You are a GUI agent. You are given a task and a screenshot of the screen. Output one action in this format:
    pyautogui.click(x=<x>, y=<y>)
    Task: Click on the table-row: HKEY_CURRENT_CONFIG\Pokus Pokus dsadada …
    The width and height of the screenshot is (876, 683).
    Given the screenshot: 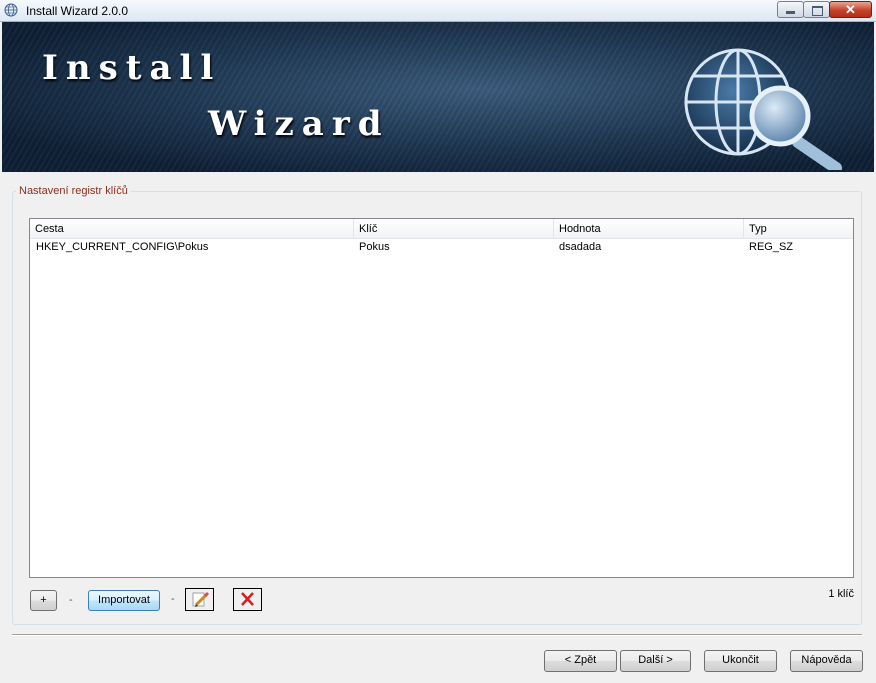 What is the action you would take?
    pyautogui.click(x=441, y=247)
    